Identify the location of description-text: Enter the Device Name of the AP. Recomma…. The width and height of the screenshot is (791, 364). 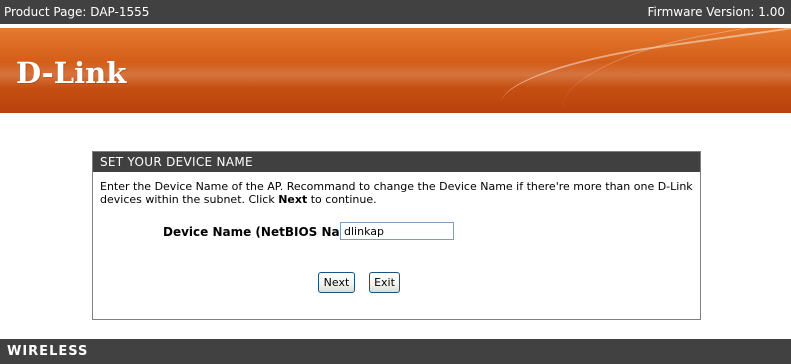
(396, 193).